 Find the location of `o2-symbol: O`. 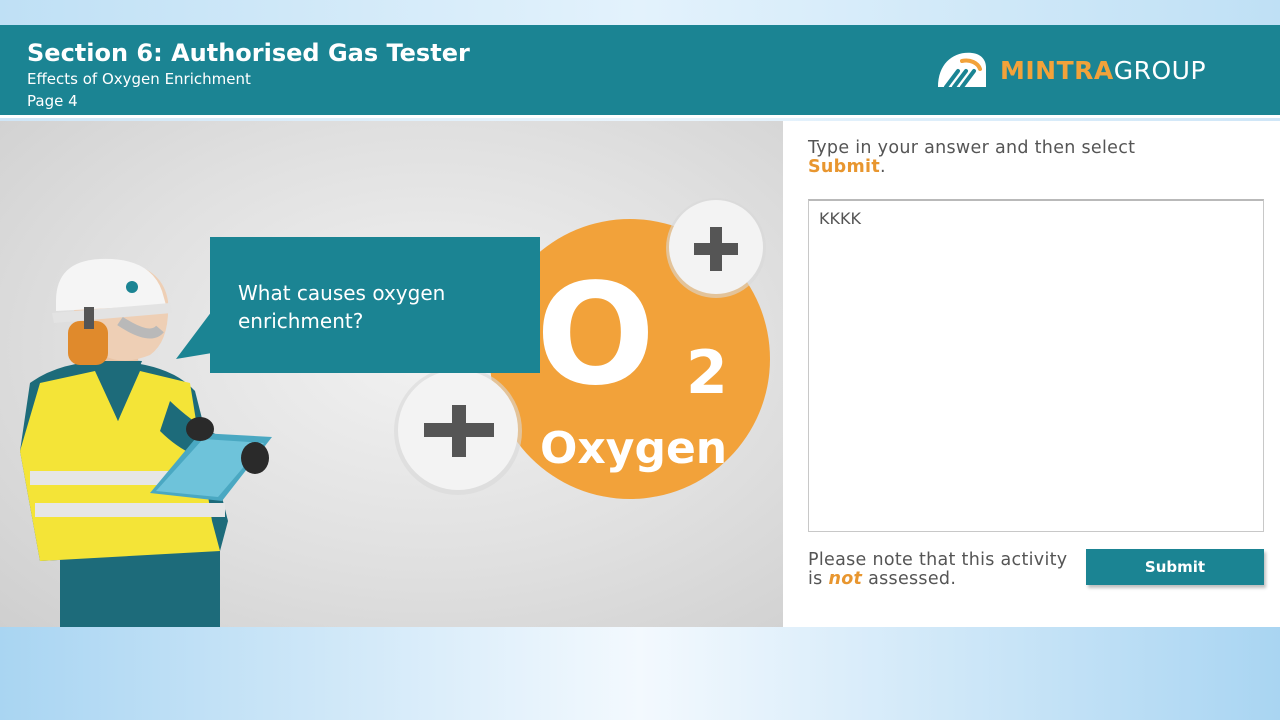

o2-symbol: O is located at coordinates (595, 335).